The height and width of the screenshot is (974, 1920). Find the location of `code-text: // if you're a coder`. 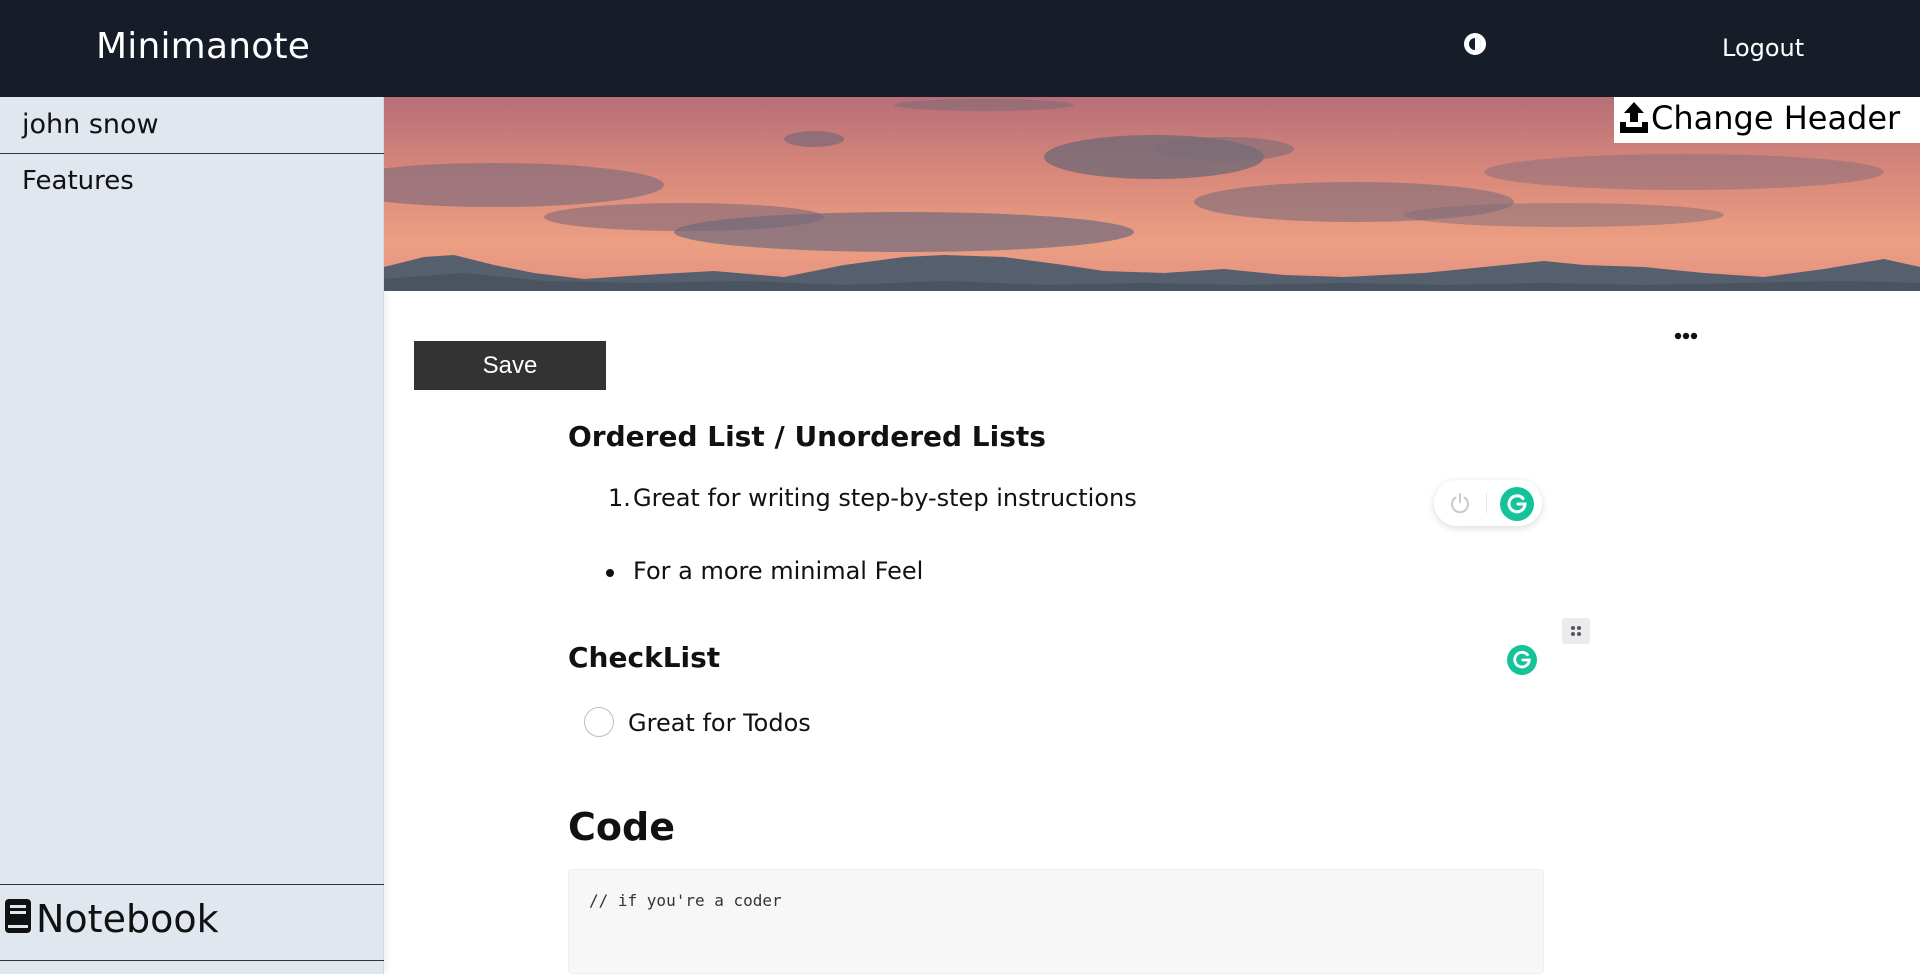

code-text: // if you're a coder is located at coordinates (685, 900).